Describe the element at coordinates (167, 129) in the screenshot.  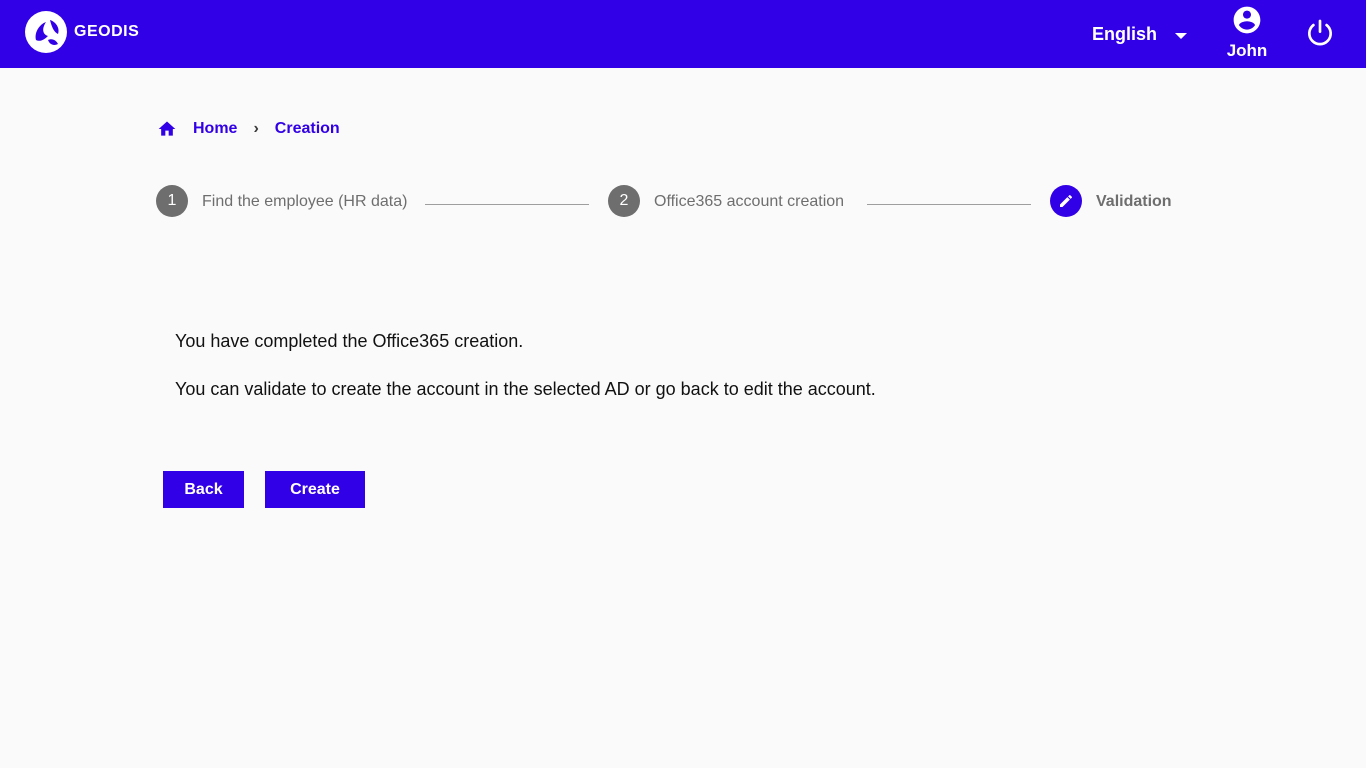
I see `home-icon` at that location.